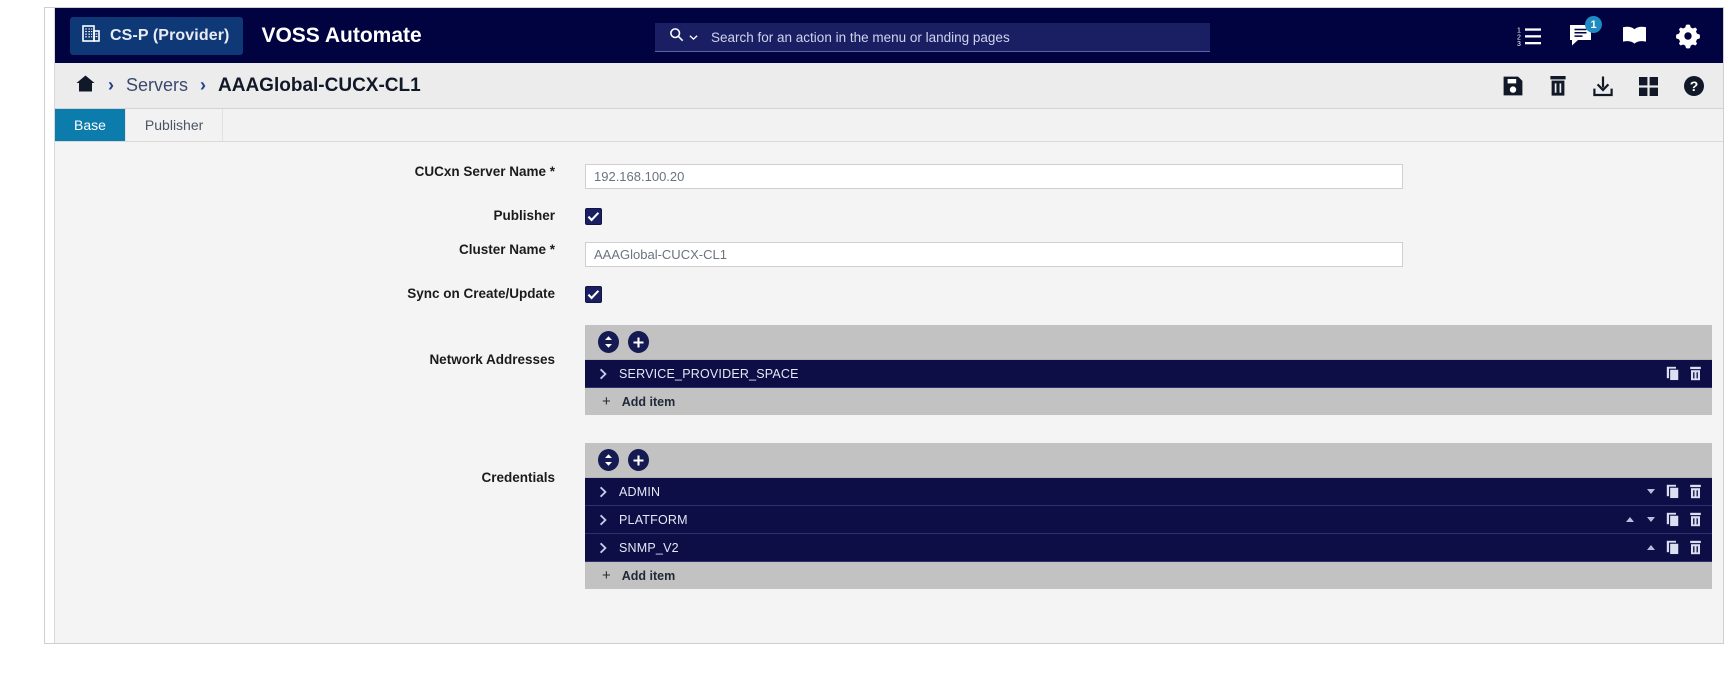 This screenshot has height=697, width=1732. I want to click on checkbox-publisher, so click(593, 216).